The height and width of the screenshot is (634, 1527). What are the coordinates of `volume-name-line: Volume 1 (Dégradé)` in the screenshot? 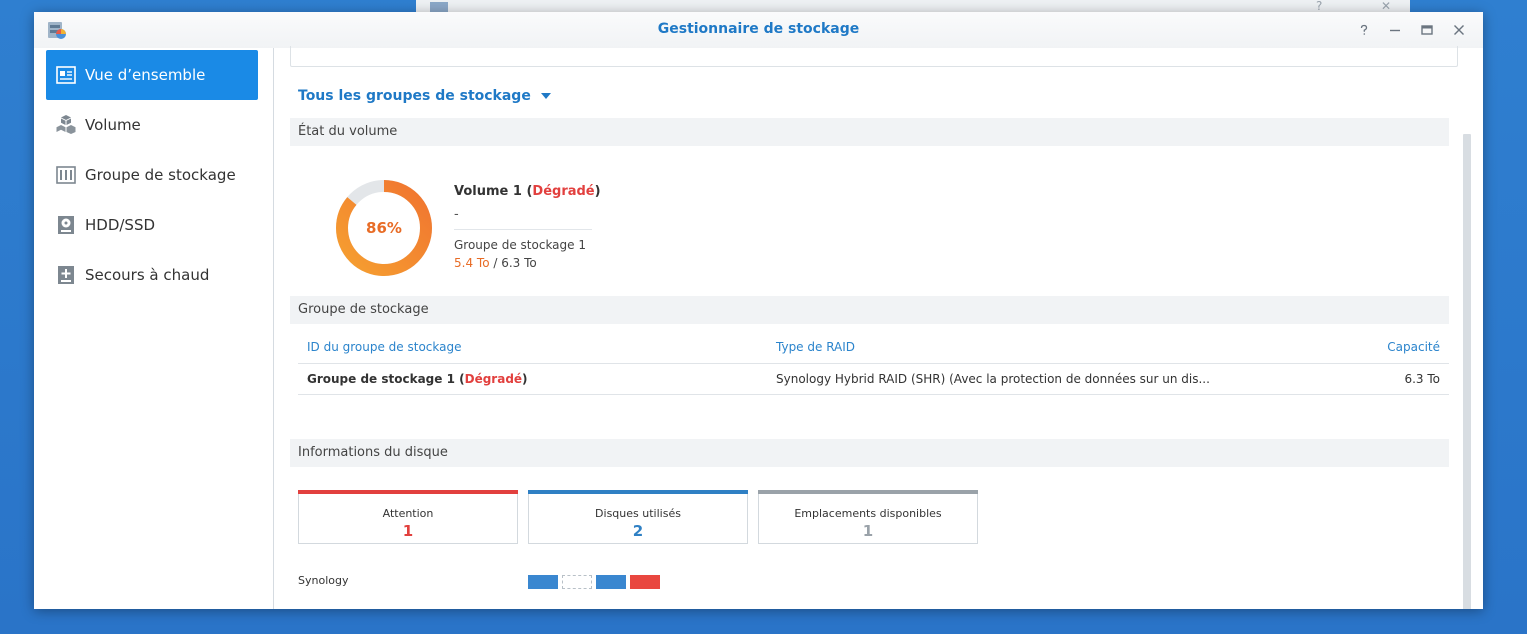 It's located at (527, 191).